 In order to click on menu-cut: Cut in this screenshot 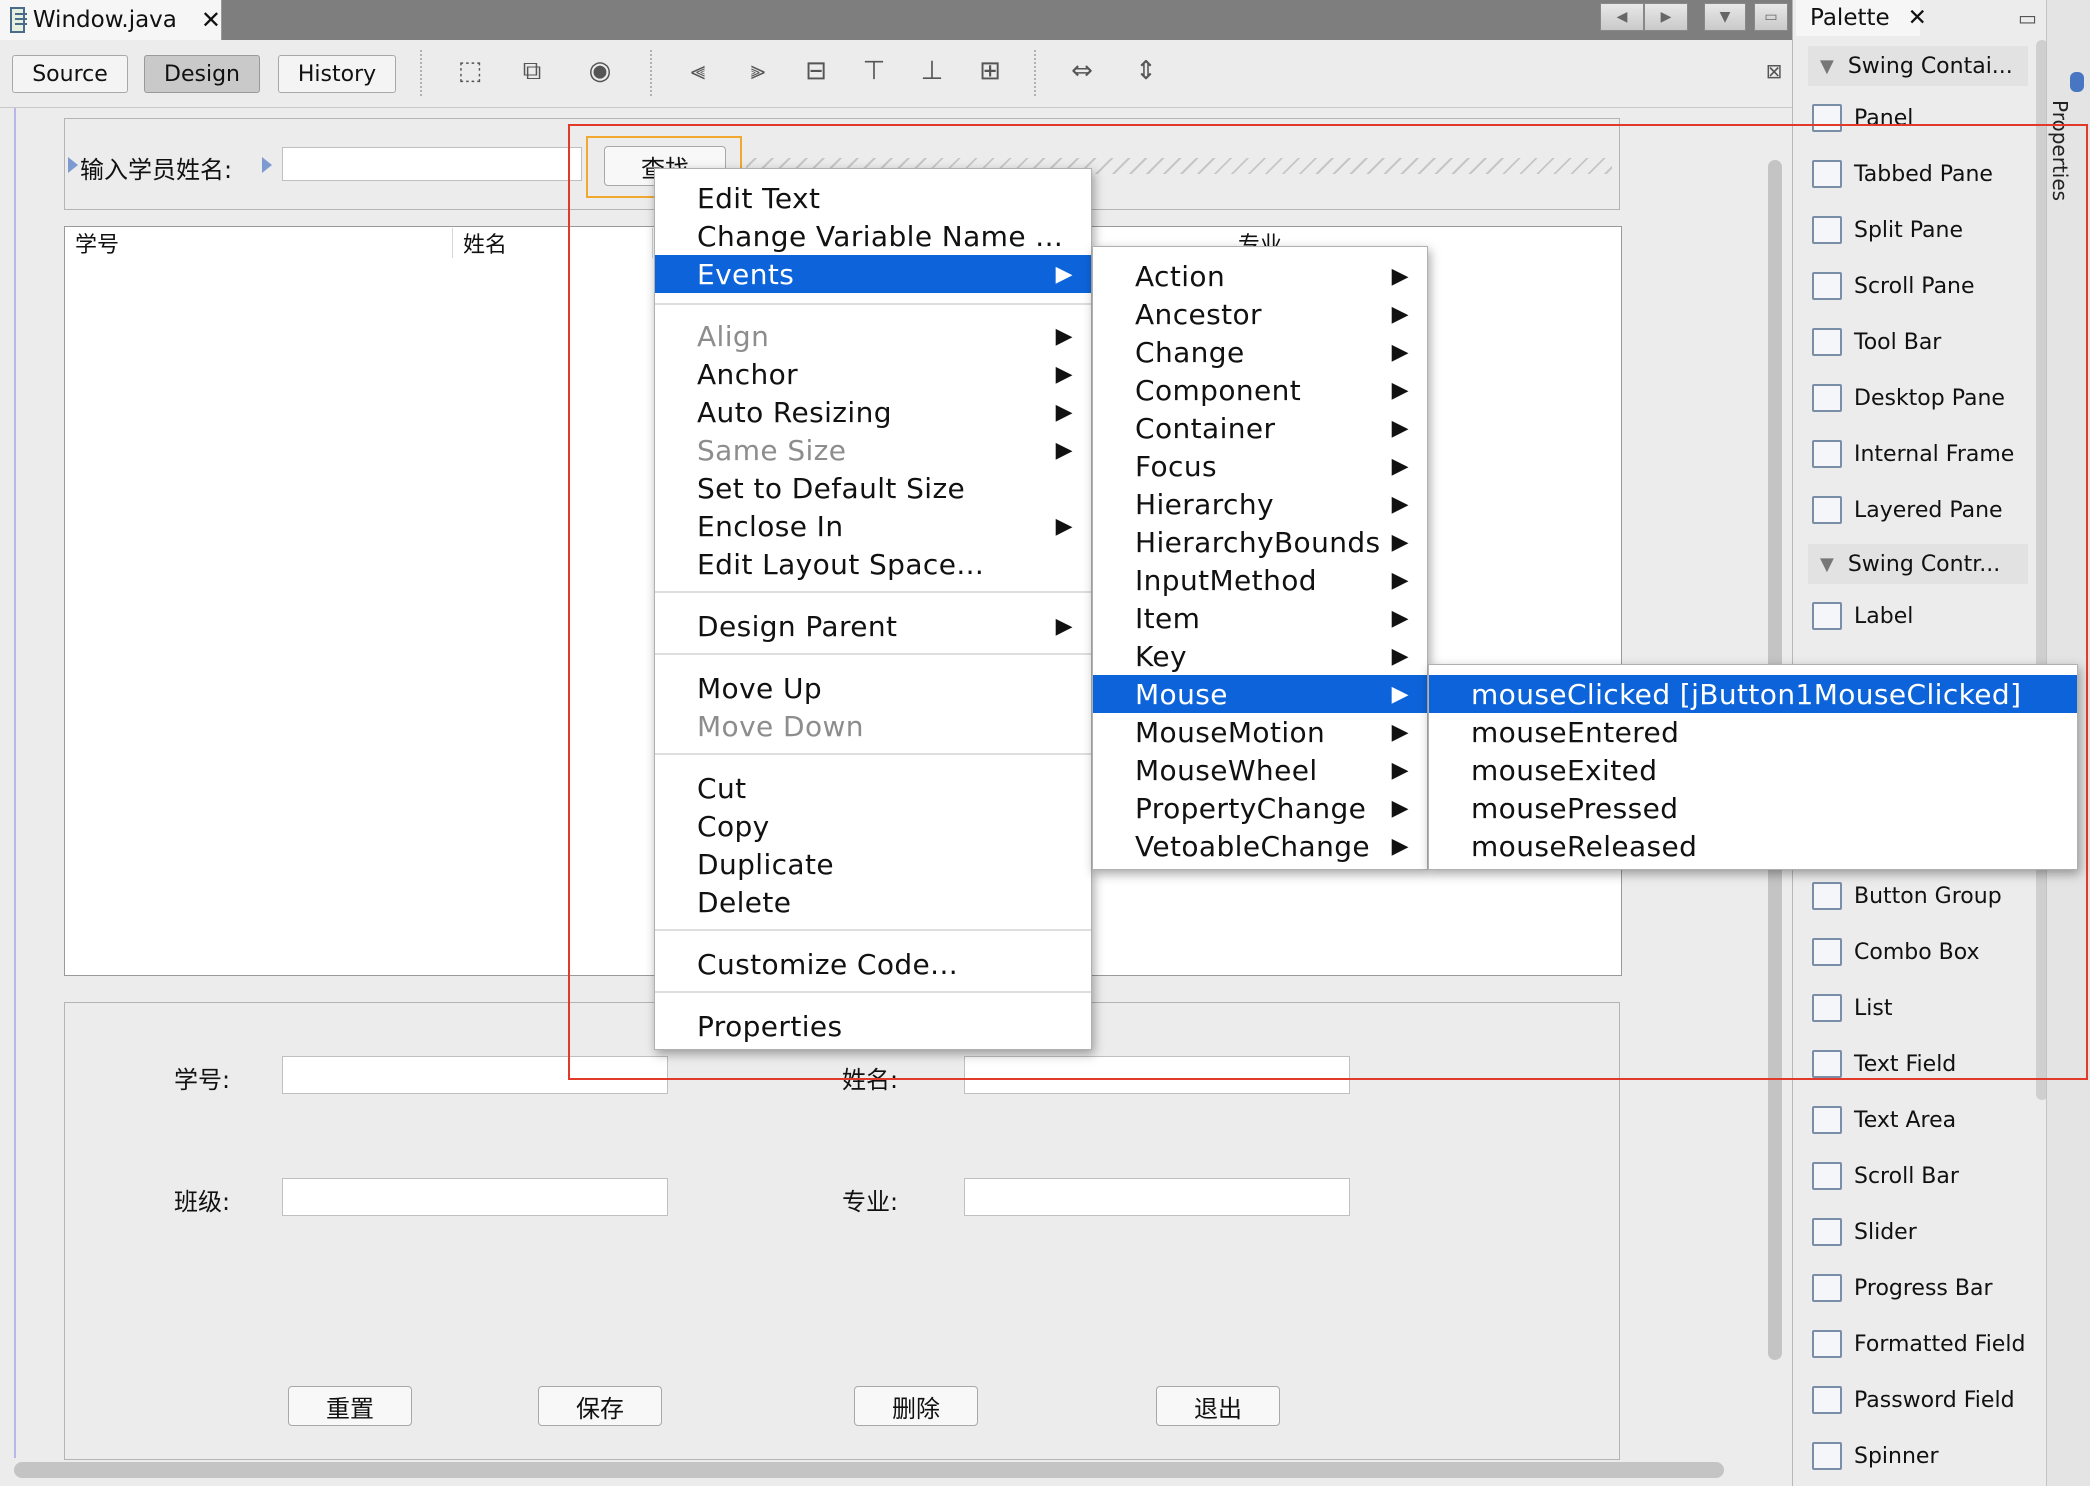, I will do `click(873, 788)`.